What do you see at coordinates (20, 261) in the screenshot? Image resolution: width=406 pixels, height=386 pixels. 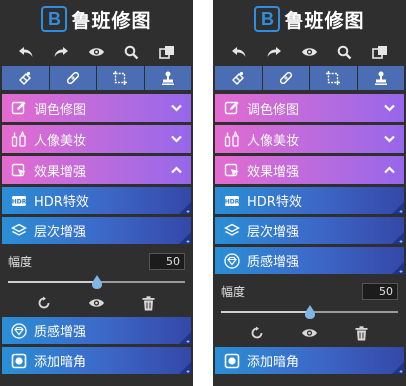 I see `slider-label: 幅度` at bounding box center [20, 261].